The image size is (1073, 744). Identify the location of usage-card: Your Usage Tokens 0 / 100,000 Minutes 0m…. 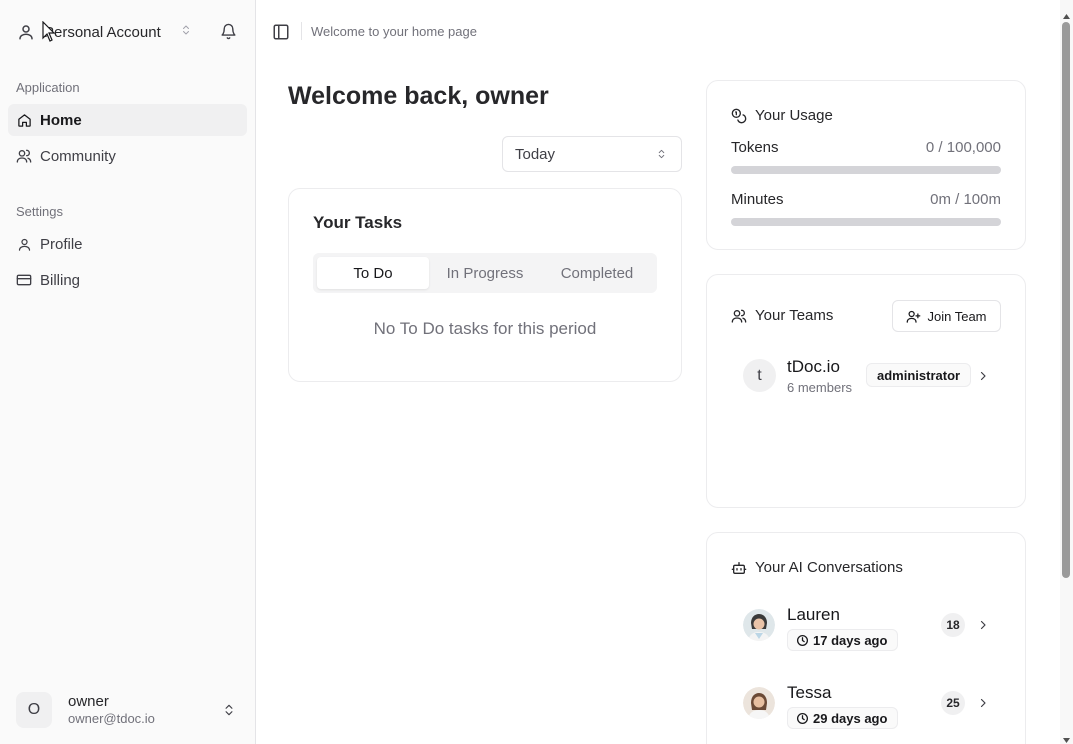
(866, 165).